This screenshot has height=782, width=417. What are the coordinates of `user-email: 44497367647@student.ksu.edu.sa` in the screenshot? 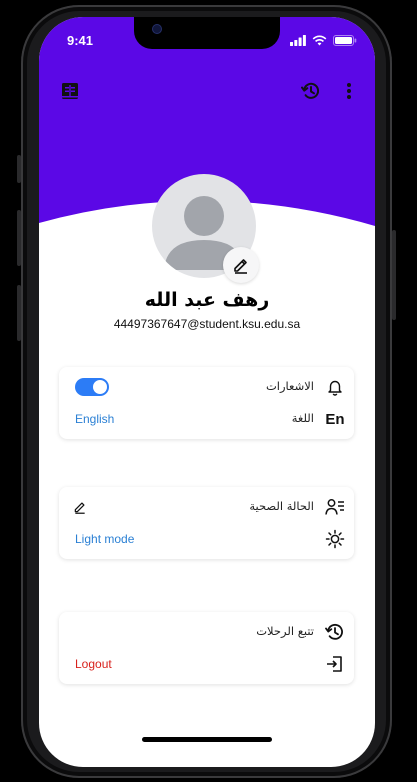 It's located at (207, 324).